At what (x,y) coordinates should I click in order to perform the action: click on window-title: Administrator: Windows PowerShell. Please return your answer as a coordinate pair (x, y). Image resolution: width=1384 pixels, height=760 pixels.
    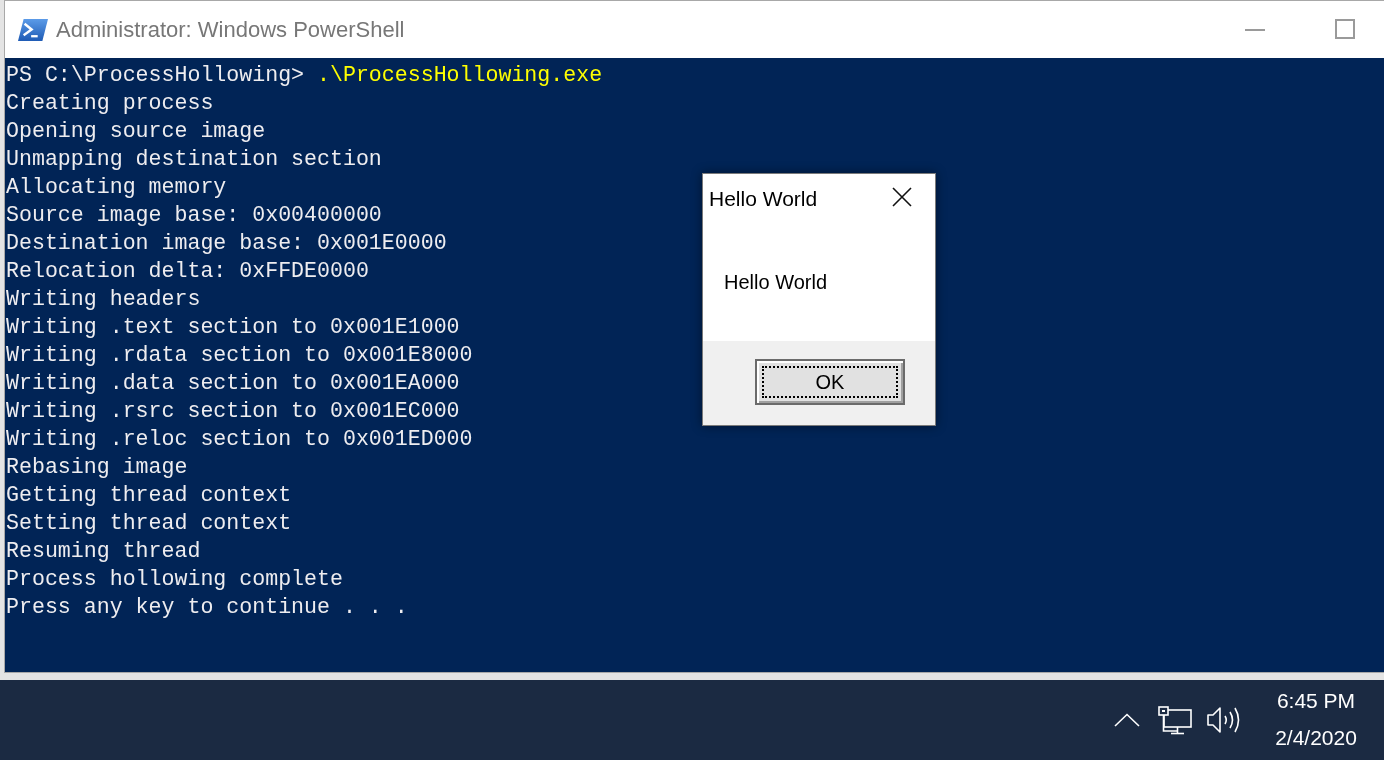
    Looking at the image, I should click on (230, 29).